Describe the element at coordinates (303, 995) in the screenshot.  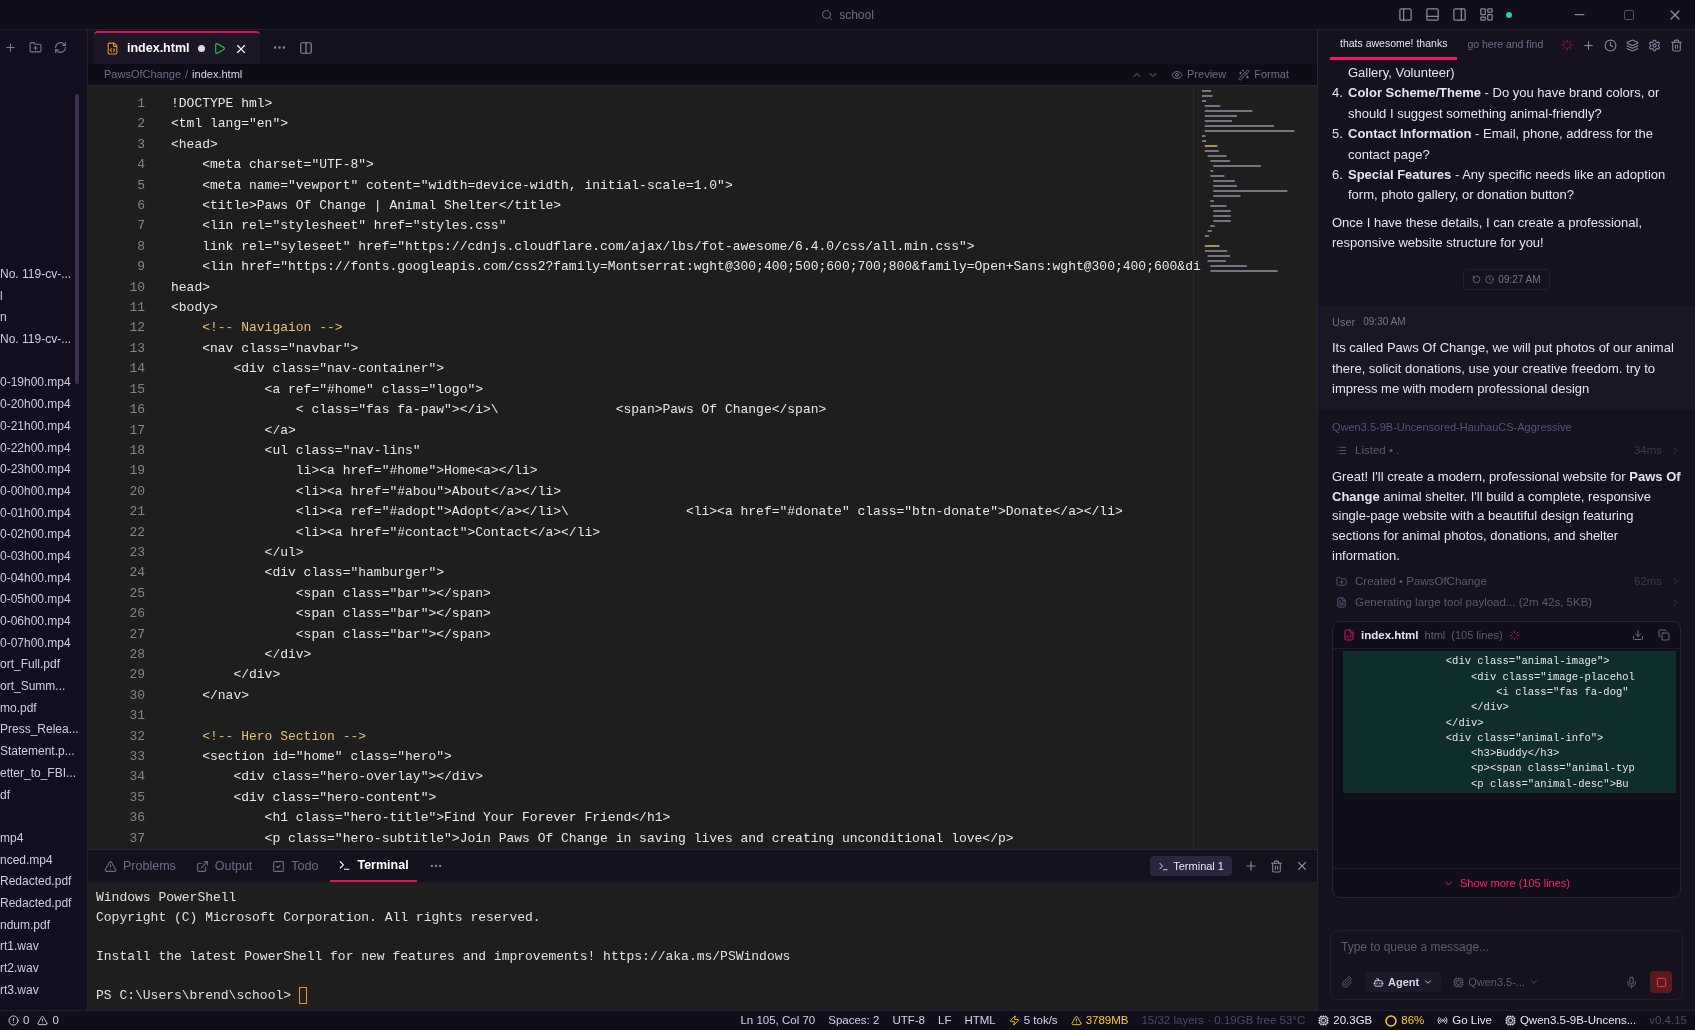
I see `text-cursor` at that location.